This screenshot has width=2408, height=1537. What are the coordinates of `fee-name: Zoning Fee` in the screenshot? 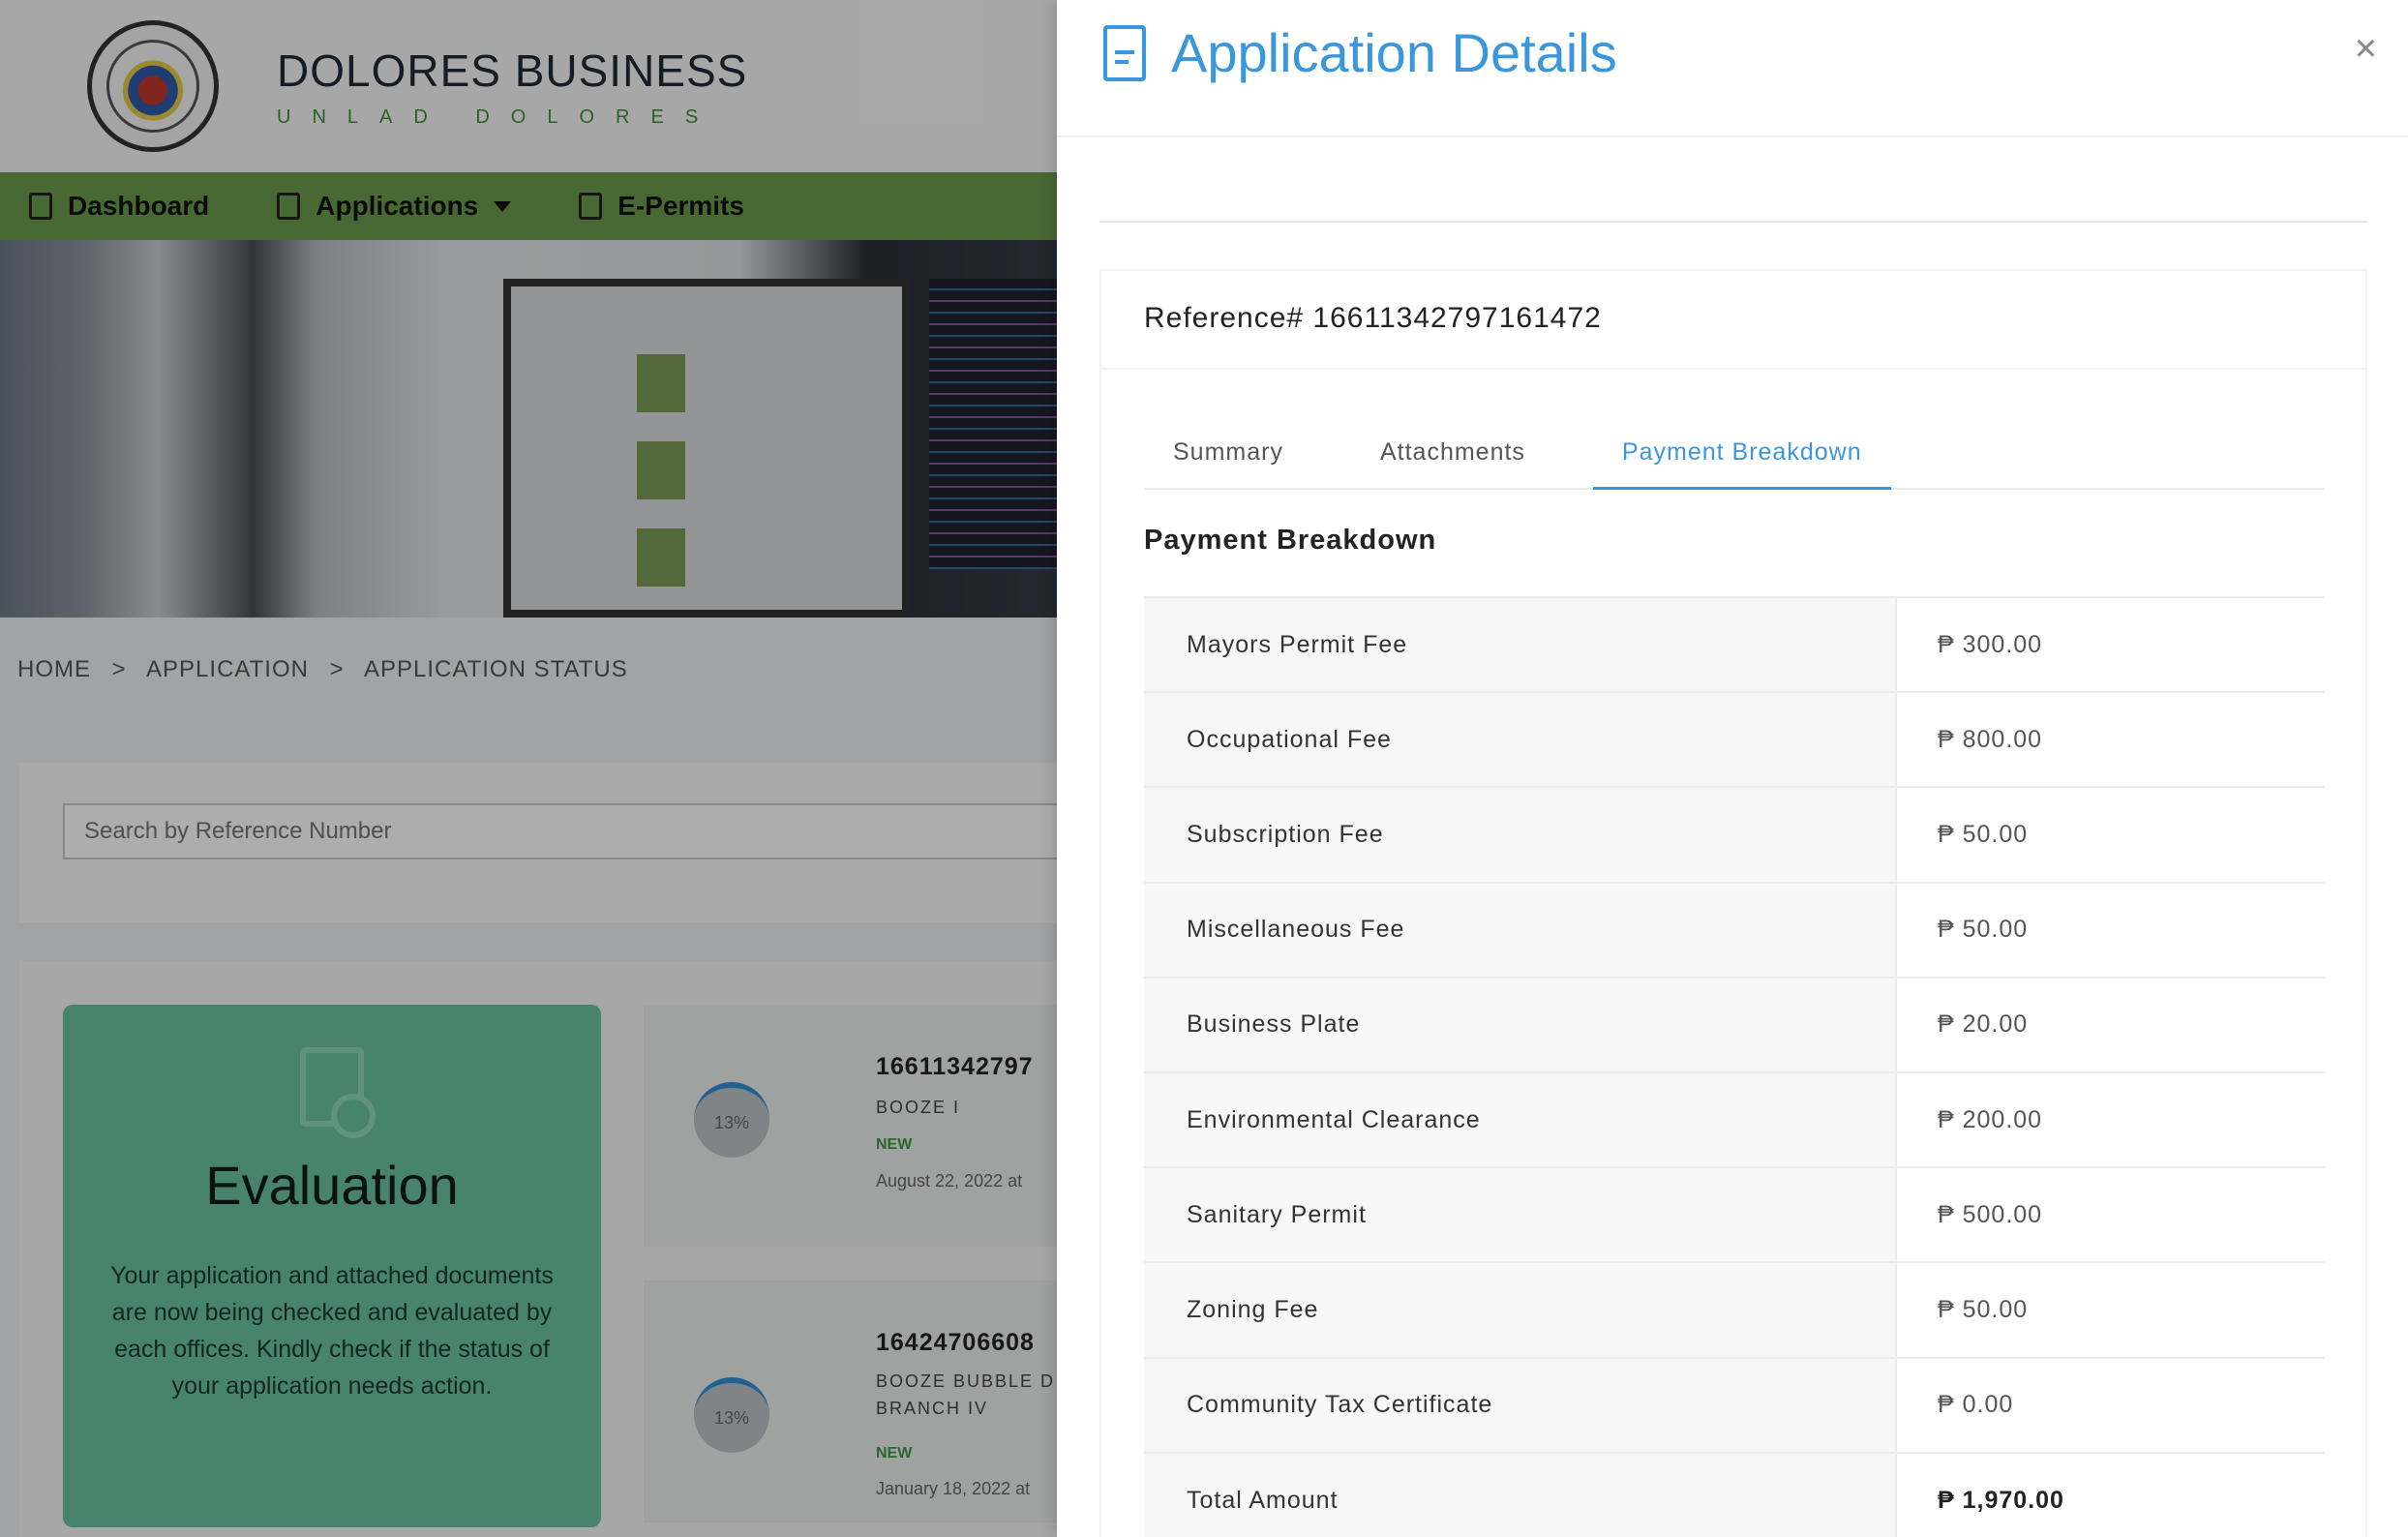 It's located at (1520, 1310).